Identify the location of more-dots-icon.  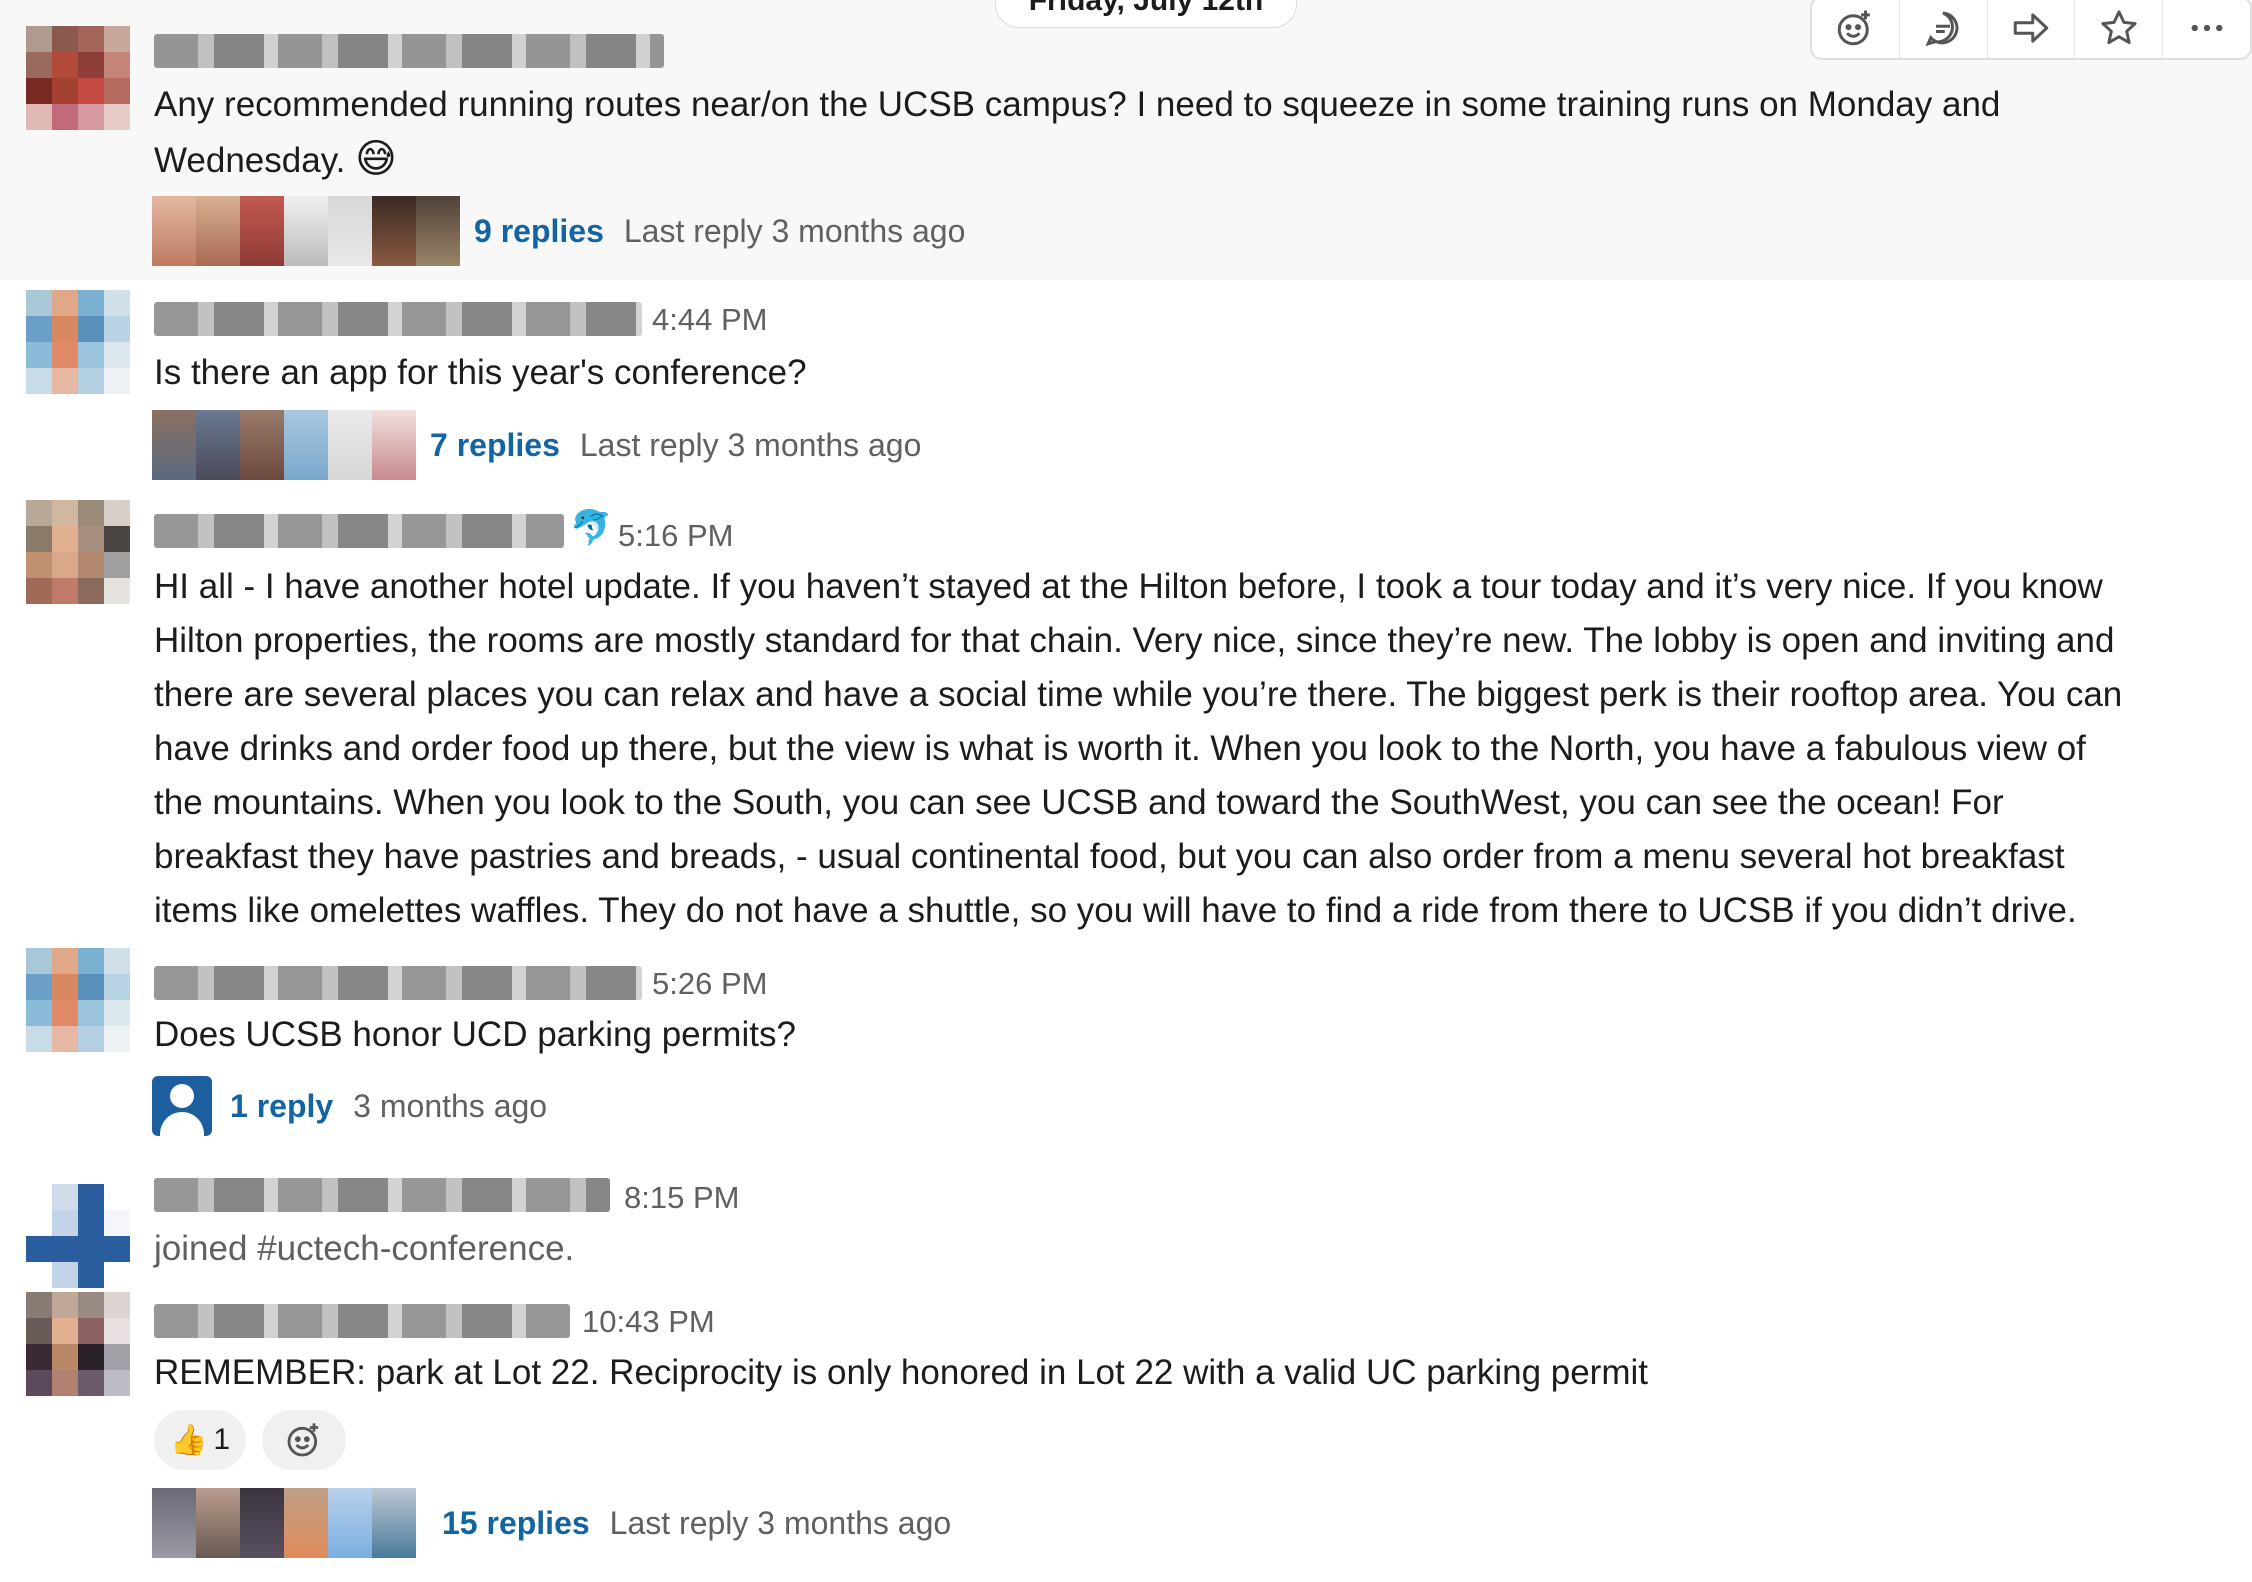
(2206, 28).